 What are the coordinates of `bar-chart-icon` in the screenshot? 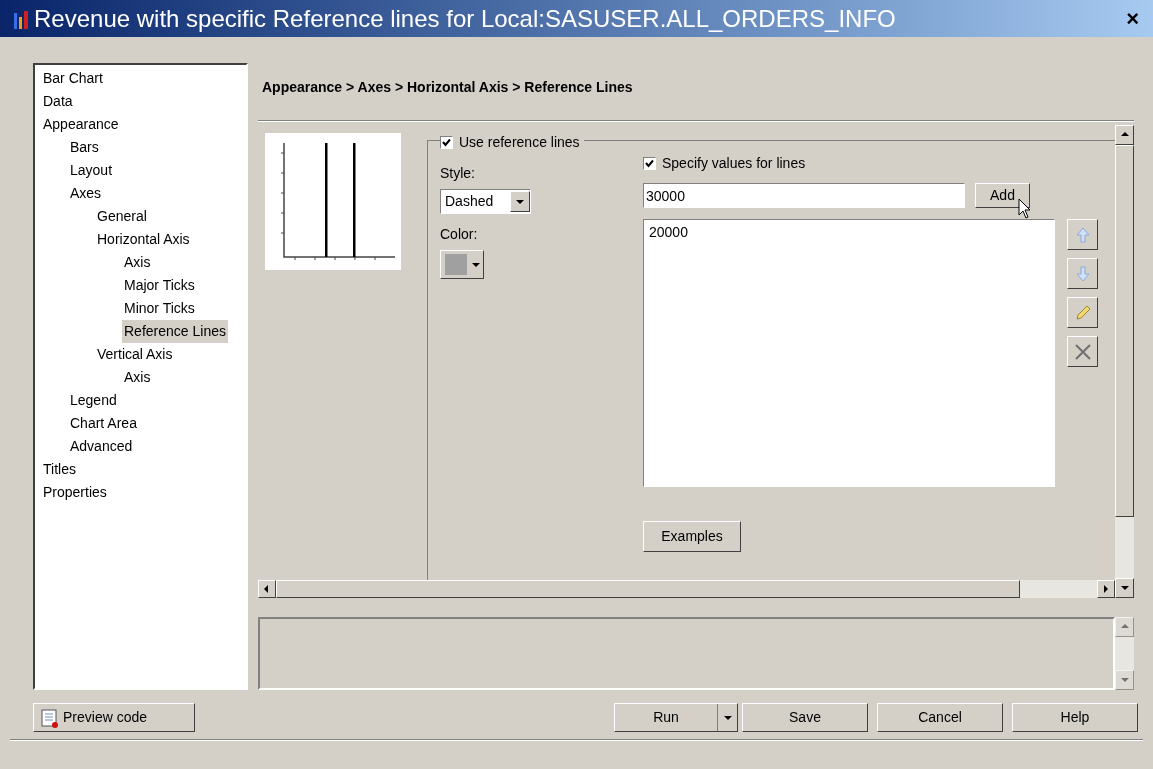 It's located at (22, 18).